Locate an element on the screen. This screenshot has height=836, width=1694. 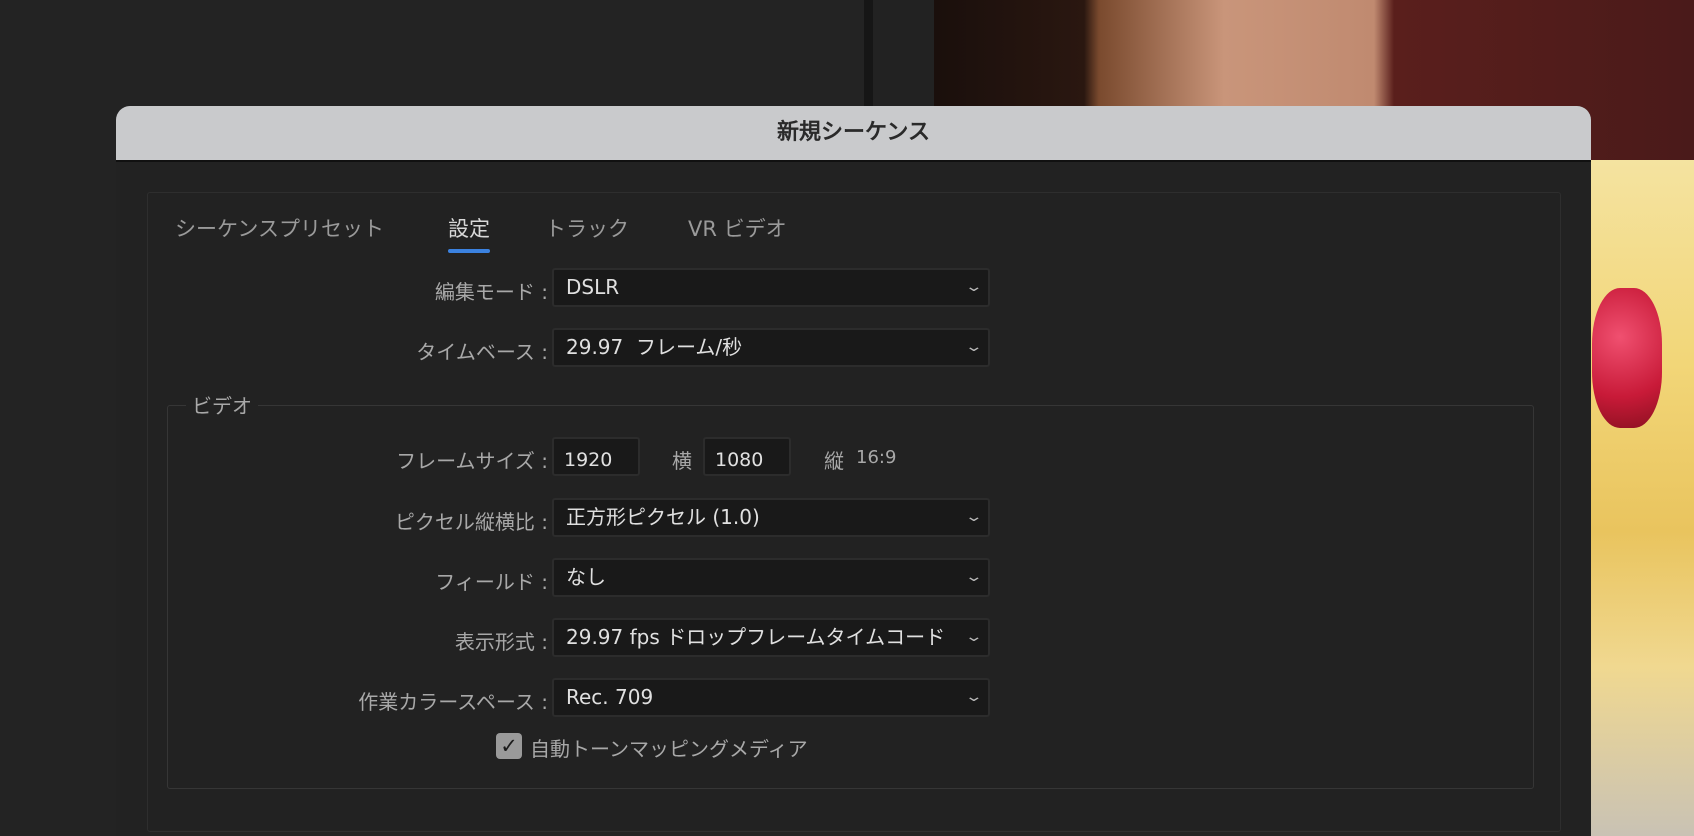
fields-label: フィールド : is located at coordinates (491, 582).